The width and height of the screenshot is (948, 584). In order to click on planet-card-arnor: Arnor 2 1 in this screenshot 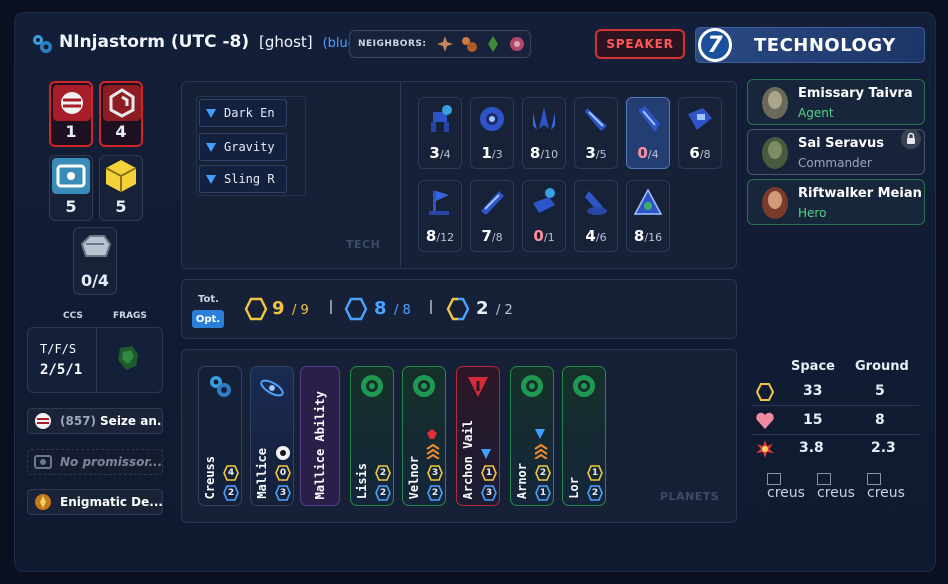, I will do `click(532, 436)`.